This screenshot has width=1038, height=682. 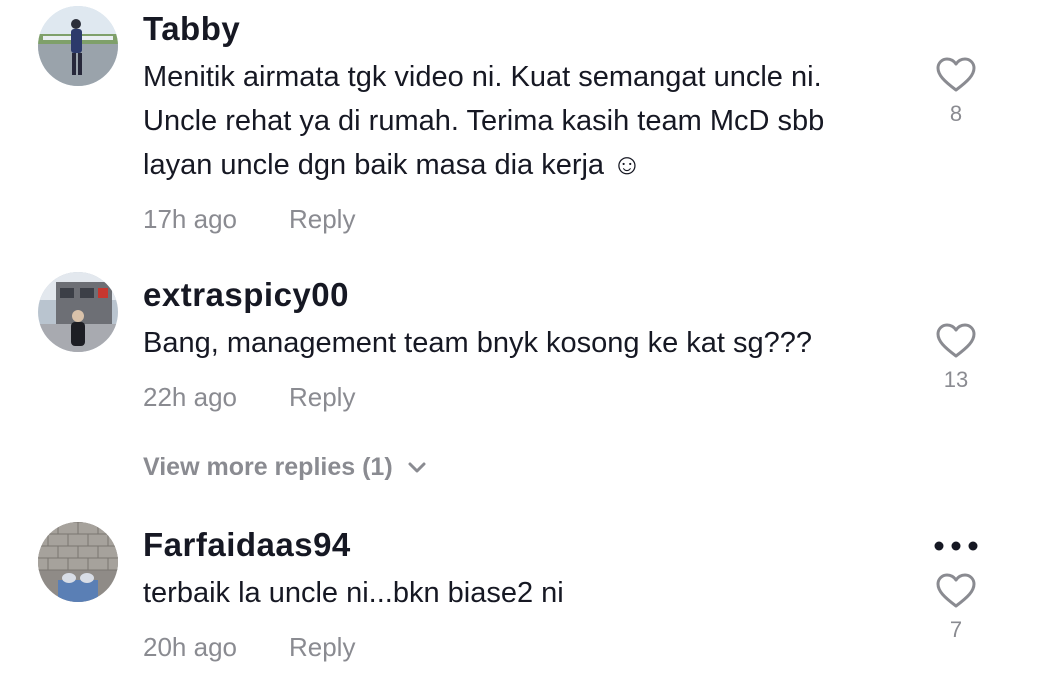 I want to click on like-count: 13, so click(x=956, y=379).